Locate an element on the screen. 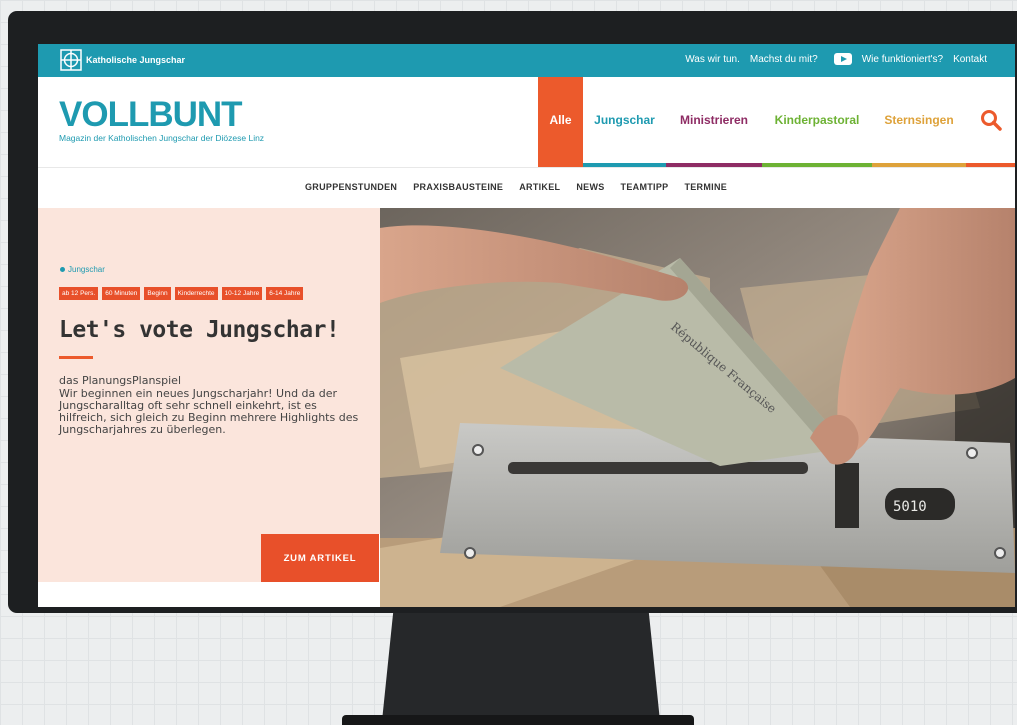 This screenshot has height=725, width=1017. category-jungschar: Jungschar is located at coordinates (624, 122).